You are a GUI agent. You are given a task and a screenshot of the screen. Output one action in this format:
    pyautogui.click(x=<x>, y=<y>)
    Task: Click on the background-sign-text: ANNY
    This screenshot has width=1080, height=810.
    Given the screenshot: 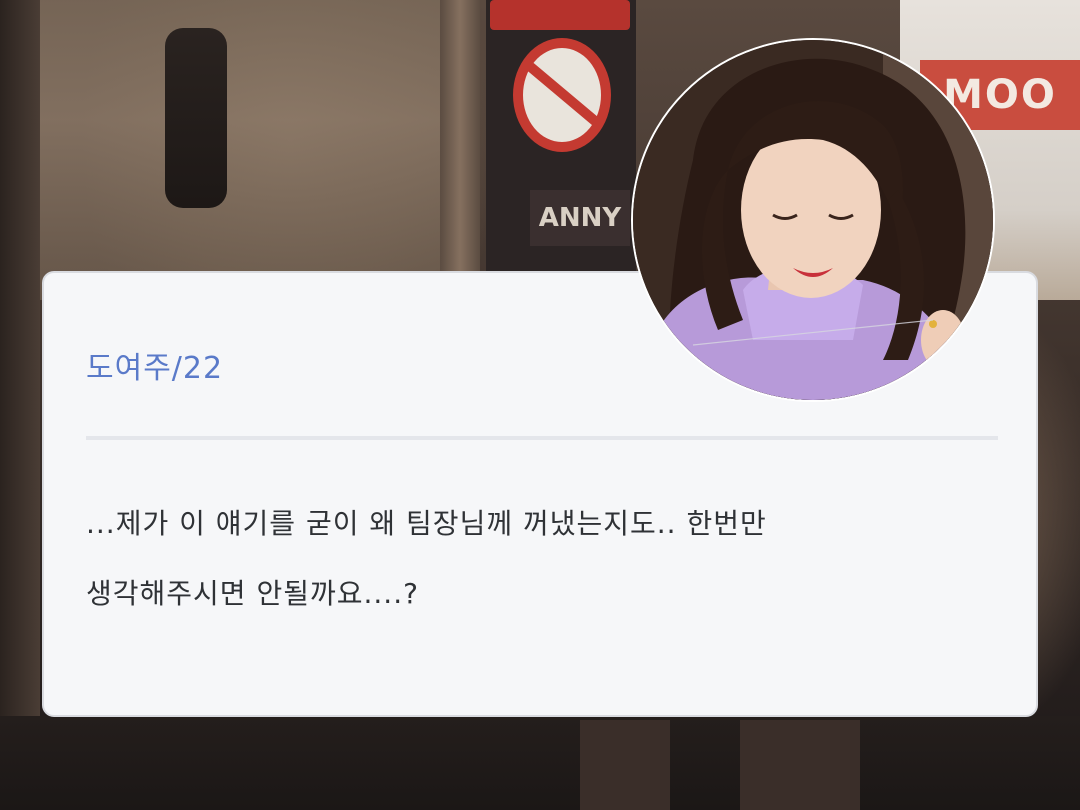 What is the action you would take?
    pyautogui.click(x=580, y=218)
    